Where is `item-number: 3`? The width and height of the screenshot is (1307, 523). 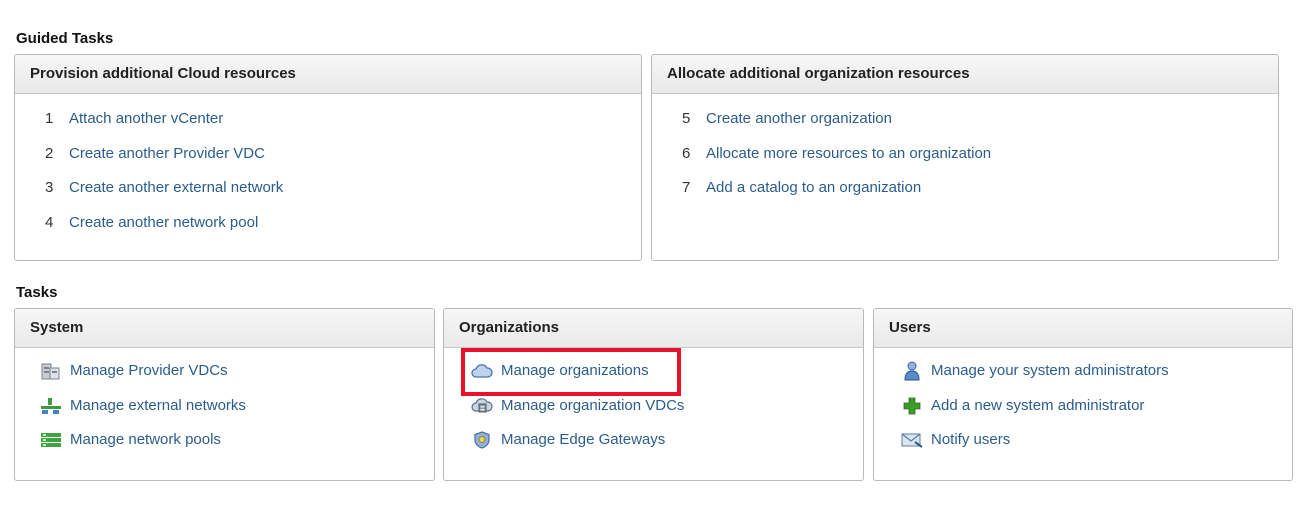
item-number: 3 is located at coordinates (49, 188).